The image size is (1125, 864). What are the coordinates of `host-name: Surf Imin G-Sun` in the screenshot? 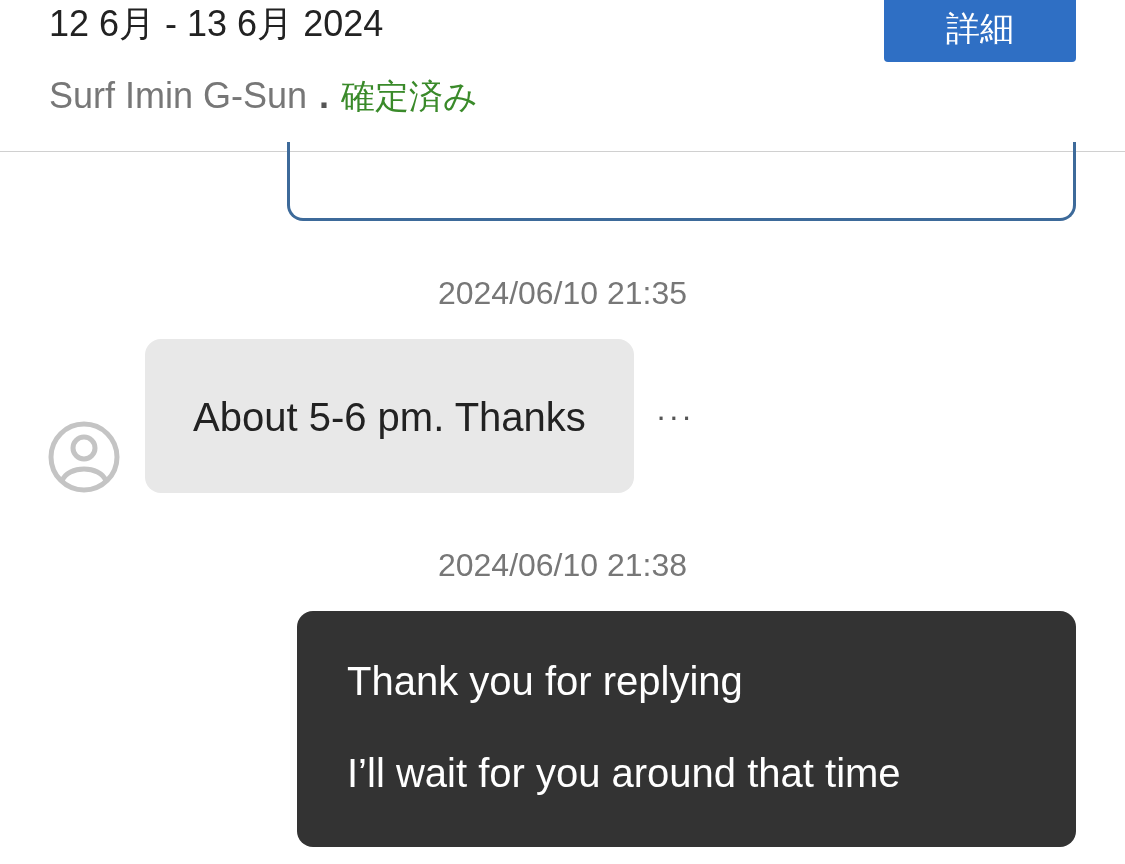 It's located at (178, 96).